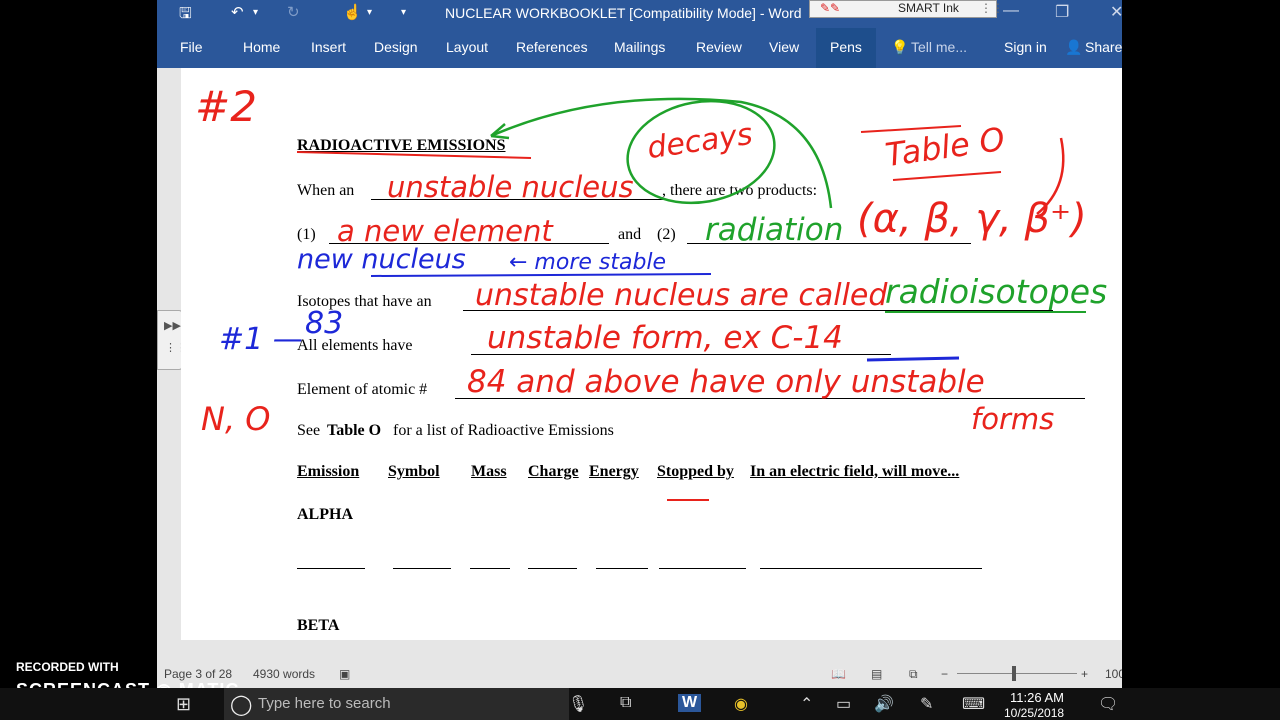 The image size is (1280, 720). Describe the element at coordinates (741, 704) in the screenshot. I see `chrome-icon: ◉` at that location.